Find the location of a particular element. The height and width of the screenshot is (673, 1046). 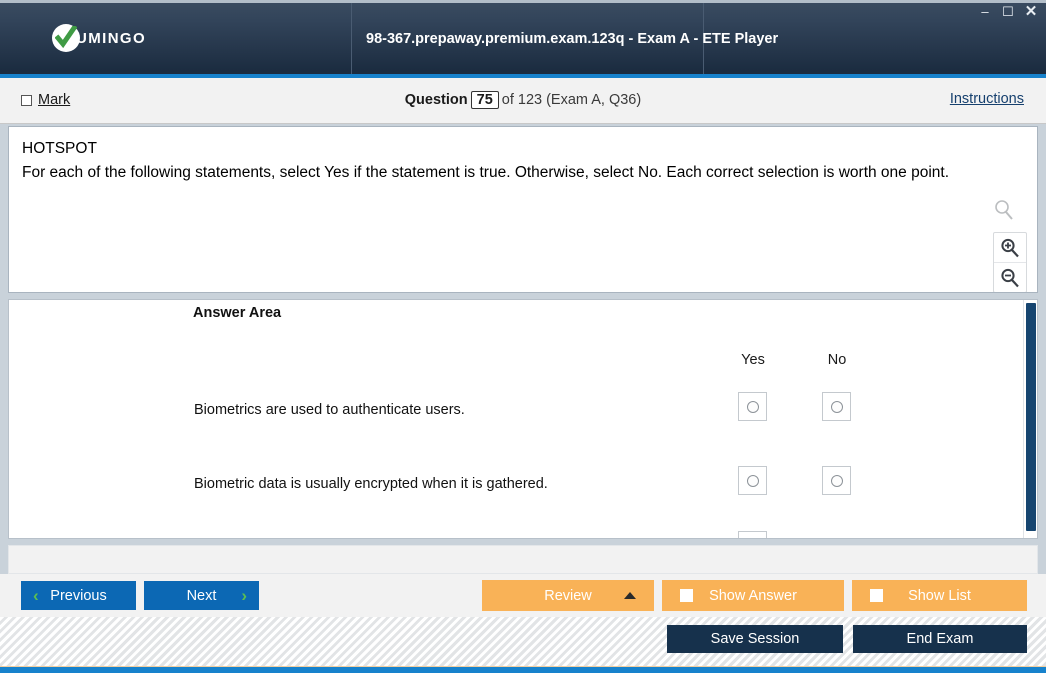

window-controls: – ☐ ✕ is located at coordinates (1008, 11).